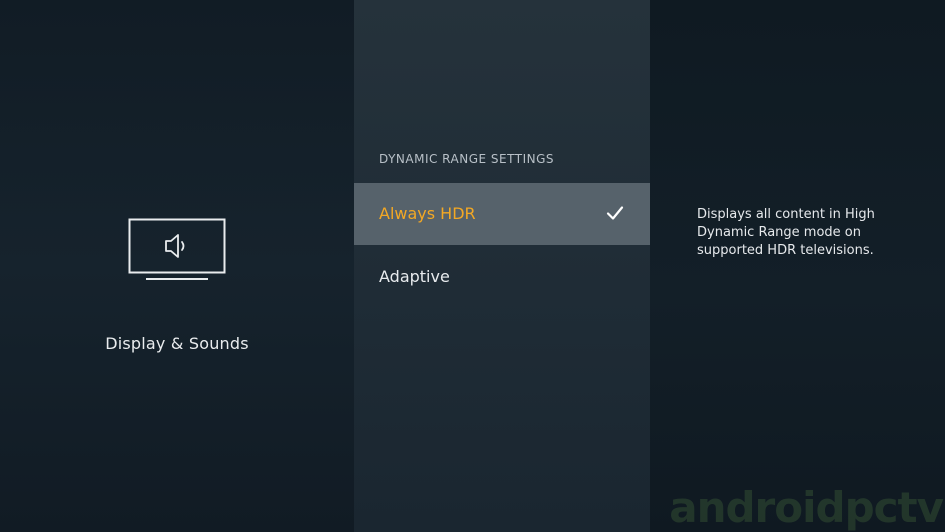 This screenshot has height=532, width=945. What do you see at coordinates (615, 213) in the screenshot?
I see `checkmark-icon` at bounding box center [615, 213].